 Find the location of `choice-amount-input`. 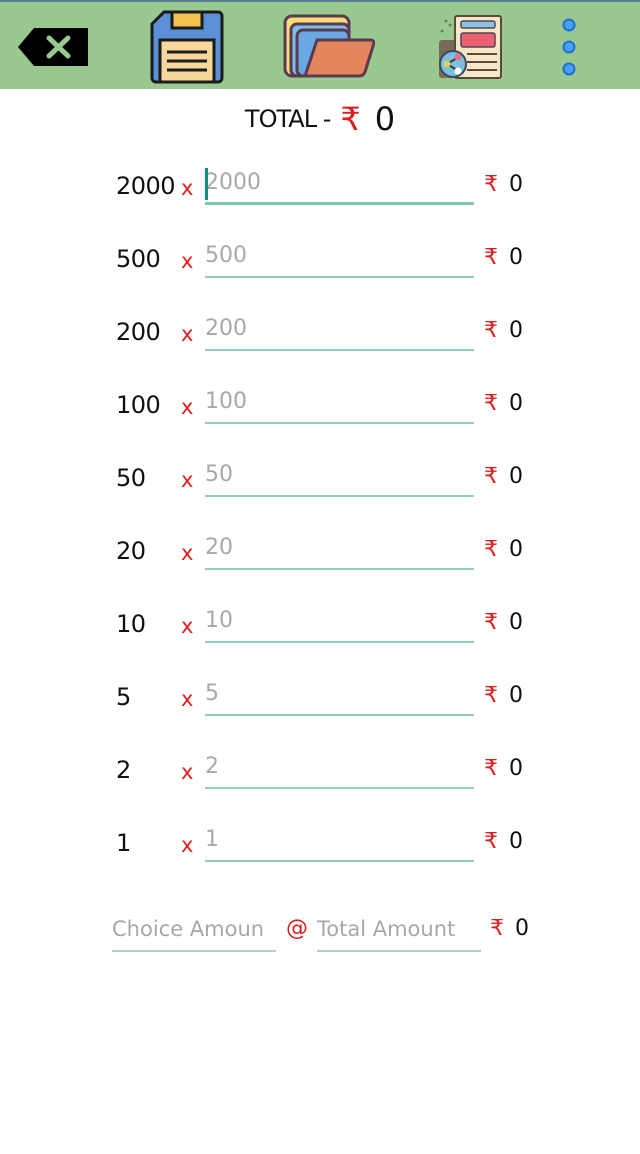

choice-amount-input is located at coordinates (194, 929).